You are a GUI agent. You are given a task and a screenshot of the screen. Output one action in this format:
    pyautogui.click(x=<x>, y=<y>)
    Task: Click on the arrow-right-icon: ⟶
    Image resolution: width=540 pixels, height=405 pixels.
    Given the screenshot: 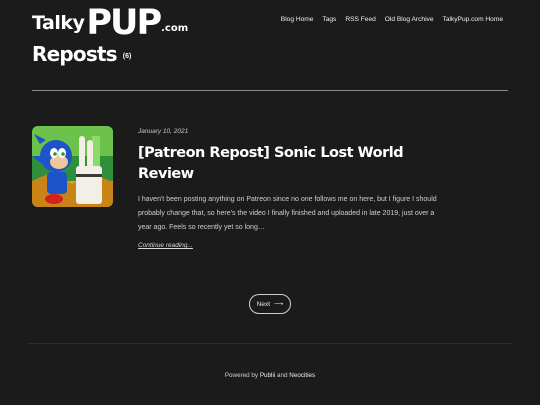 What is the action you would take?
    pyautogui.click(x=279, y=304)
    